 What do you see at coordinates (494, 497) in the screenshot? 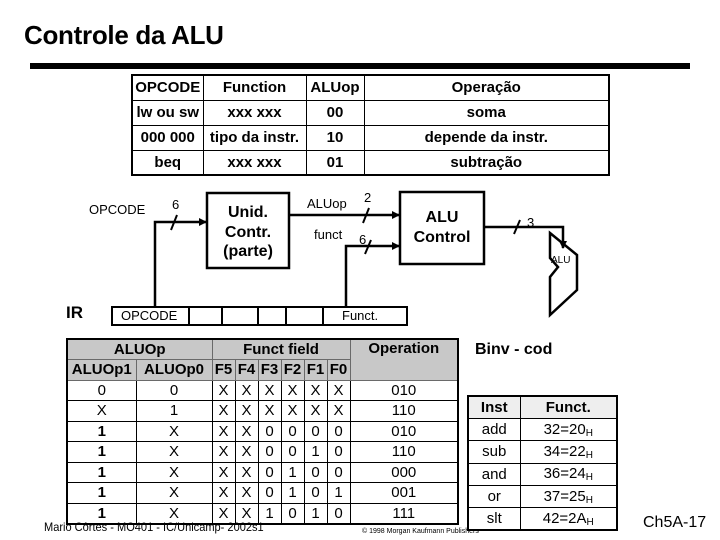
I see `inst-name-cell: or` at bounding box center [494, 497].